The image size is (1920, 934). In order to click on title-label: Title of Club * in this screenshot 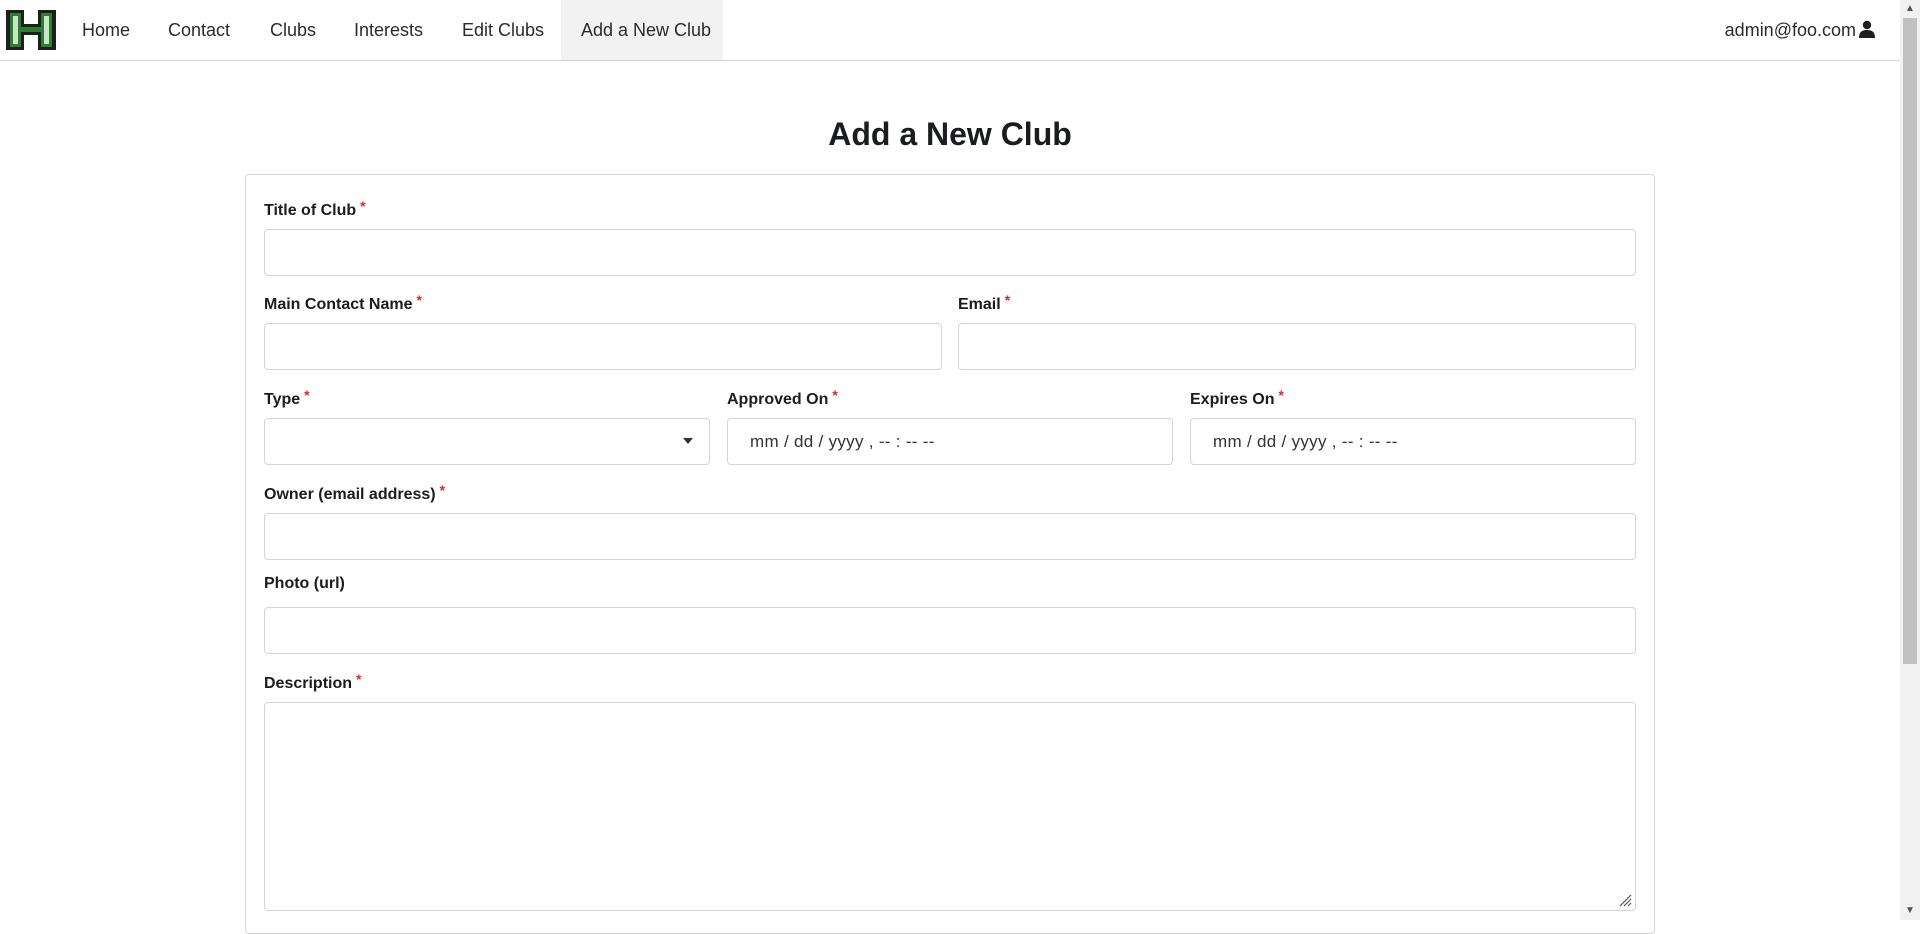, I will do `click(315, 208)`.